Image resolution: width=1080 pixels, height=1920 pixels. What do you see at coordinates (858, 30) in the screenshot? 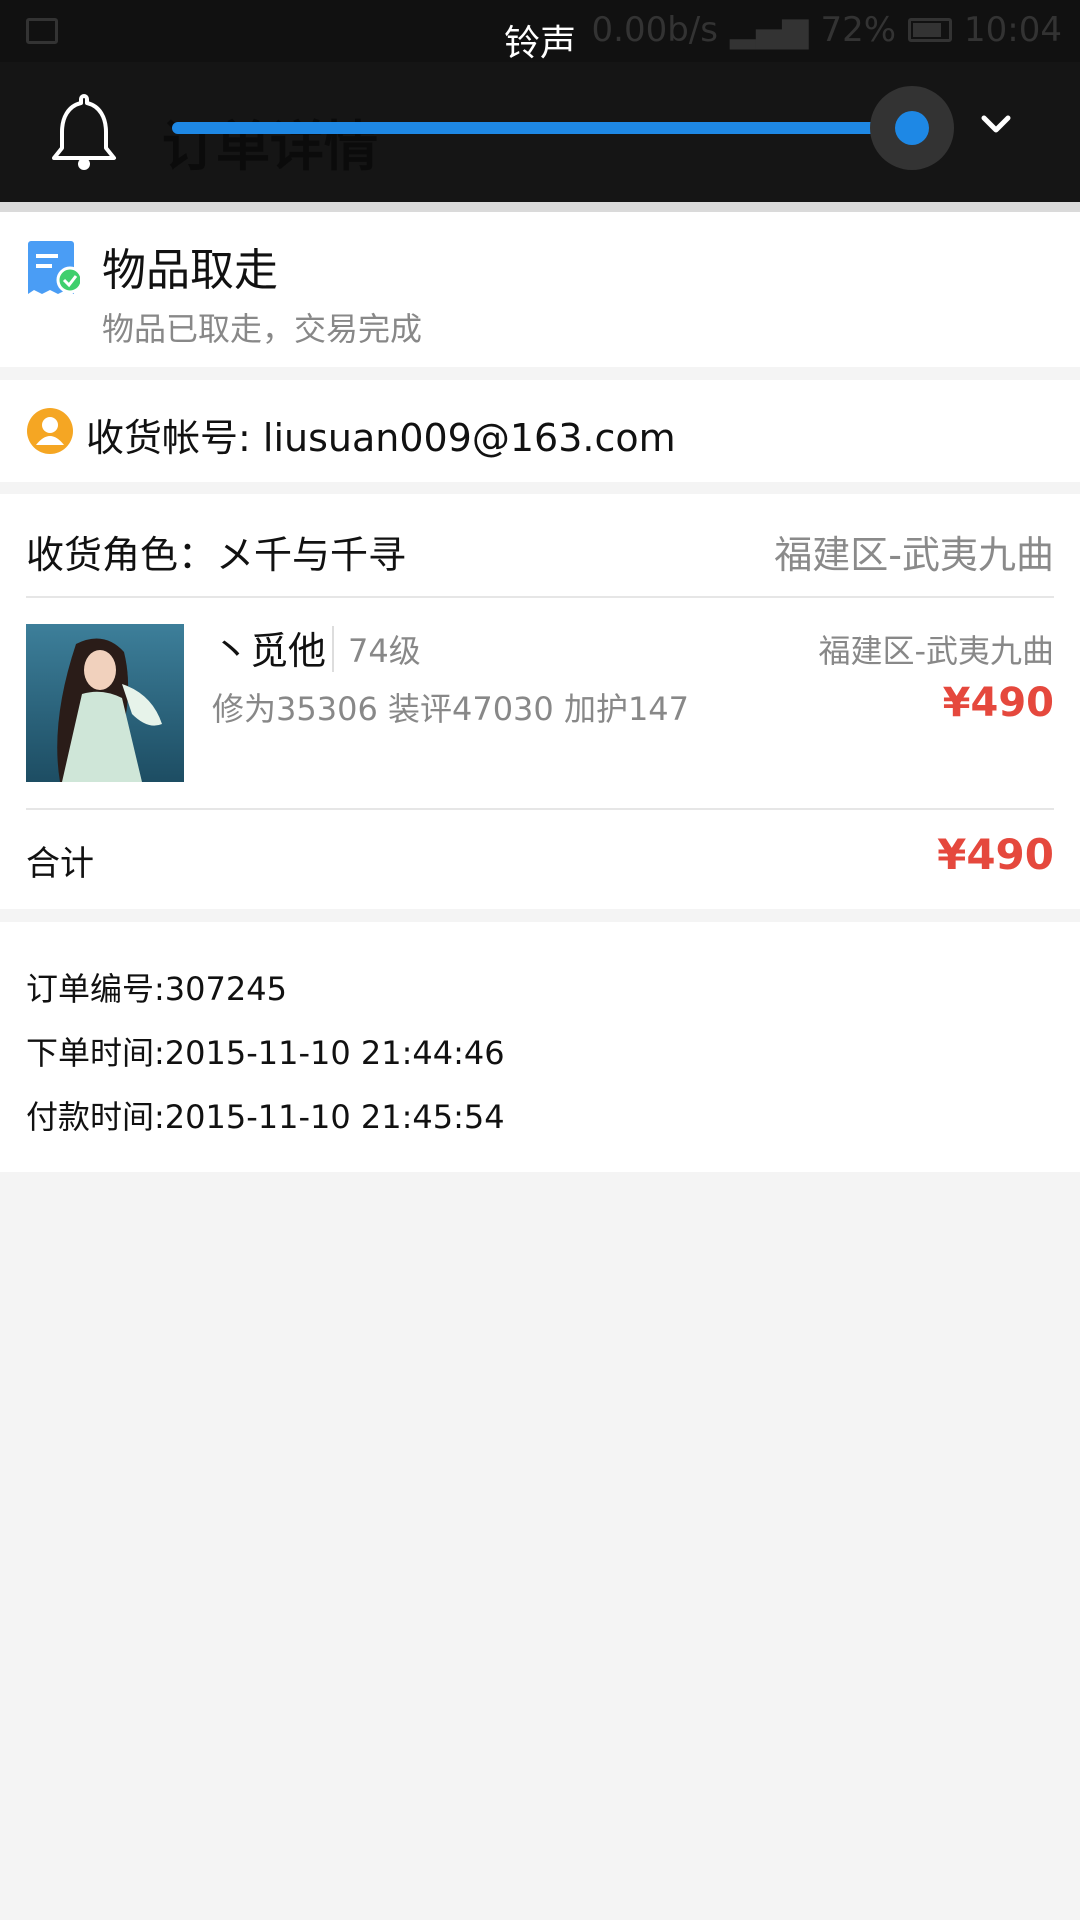
I see `battery-percent: 72%` at bounding box center [858, 30].